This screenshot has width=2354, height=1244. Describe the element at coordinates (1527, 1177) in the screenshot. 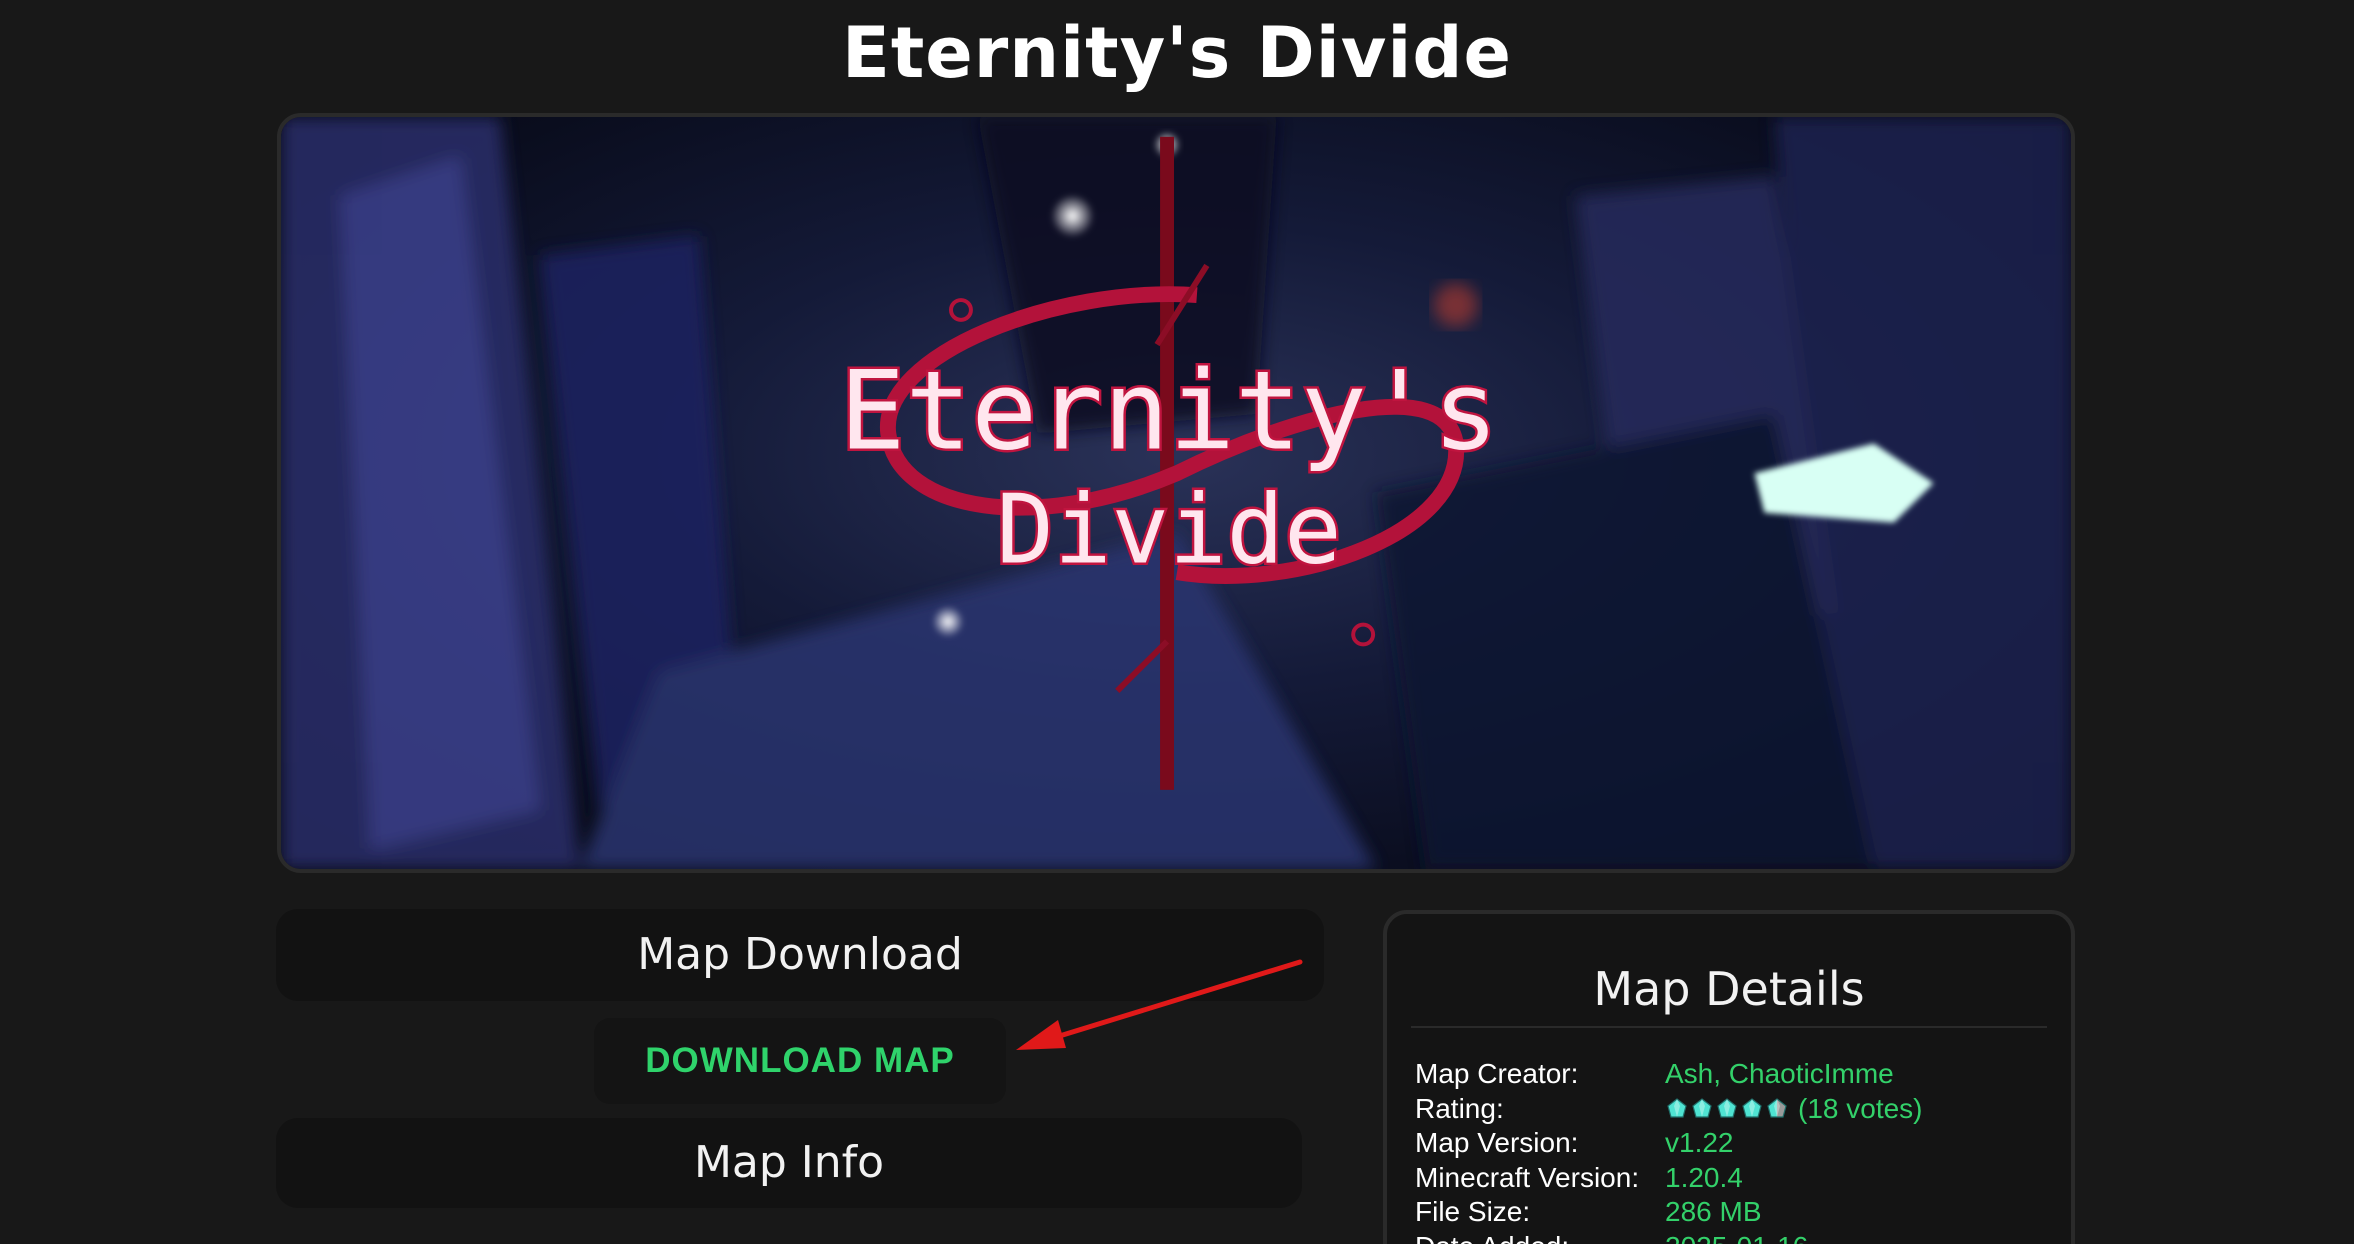

I see `detail-label: Minecraft Version:` at that location.